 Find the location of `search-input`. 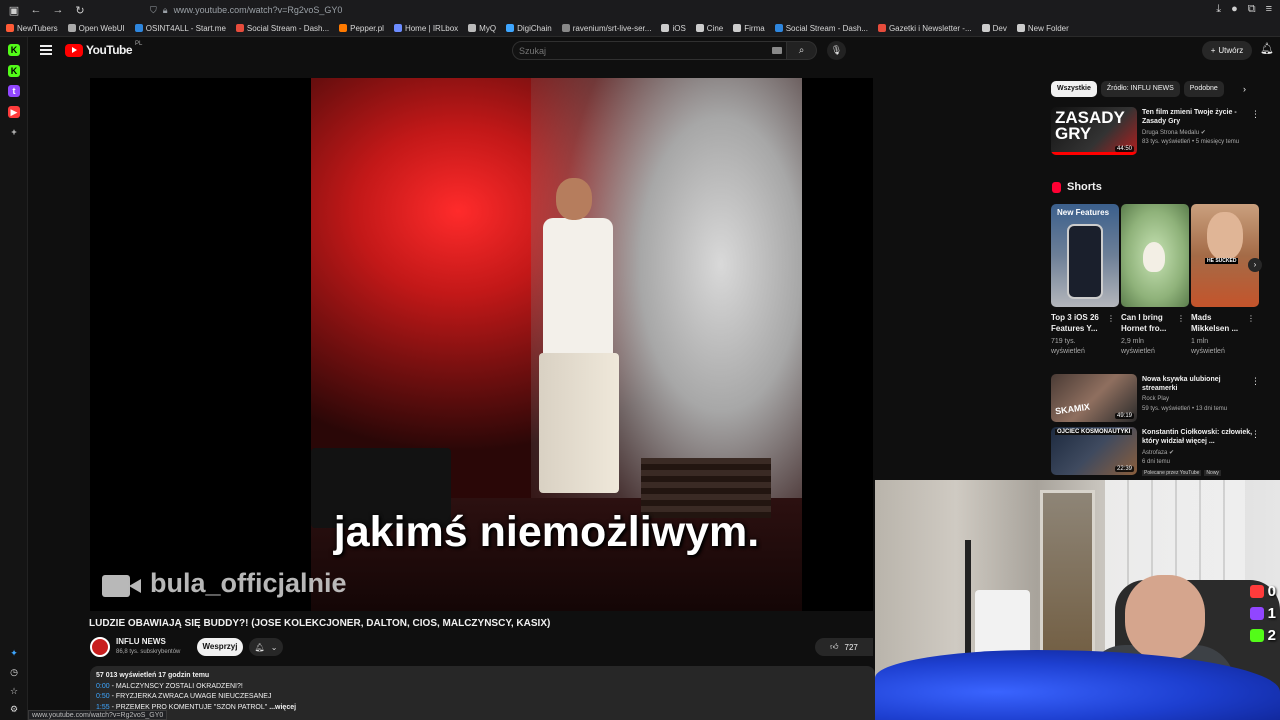

search-input is located at coordinates (639, 50).